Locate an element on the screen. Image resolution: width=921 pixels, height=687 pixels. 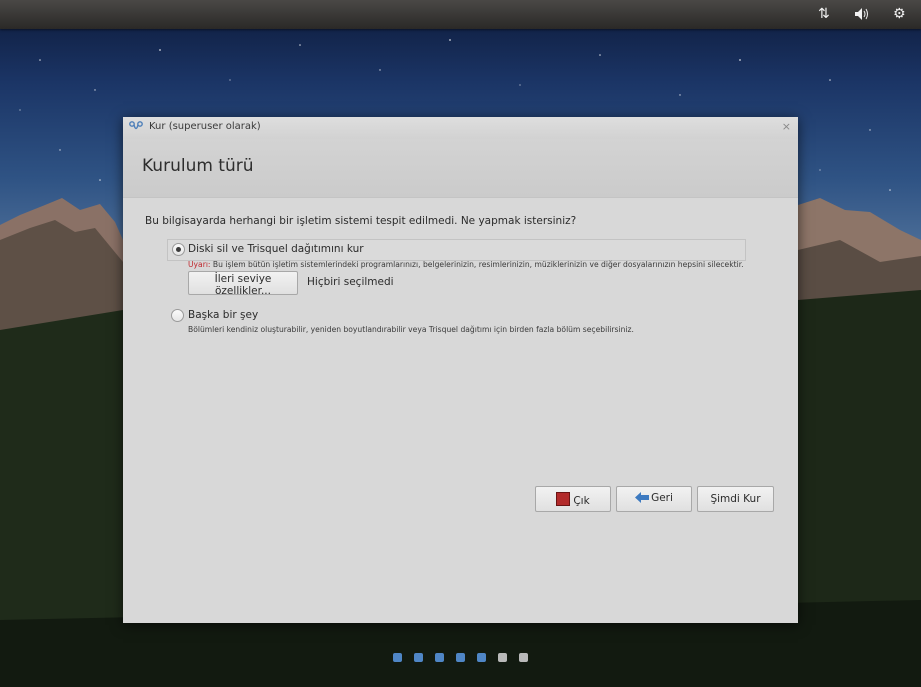
radio-something-else is located at coordinates (177, 315).